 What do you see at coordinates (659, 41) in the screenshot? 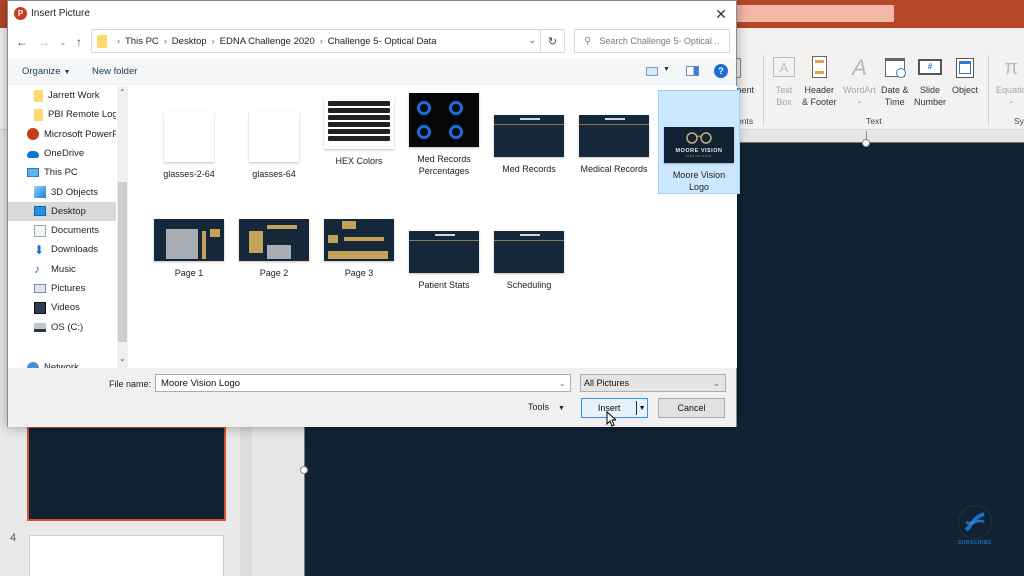
I see `search-input` at bounding box center [659, 41].